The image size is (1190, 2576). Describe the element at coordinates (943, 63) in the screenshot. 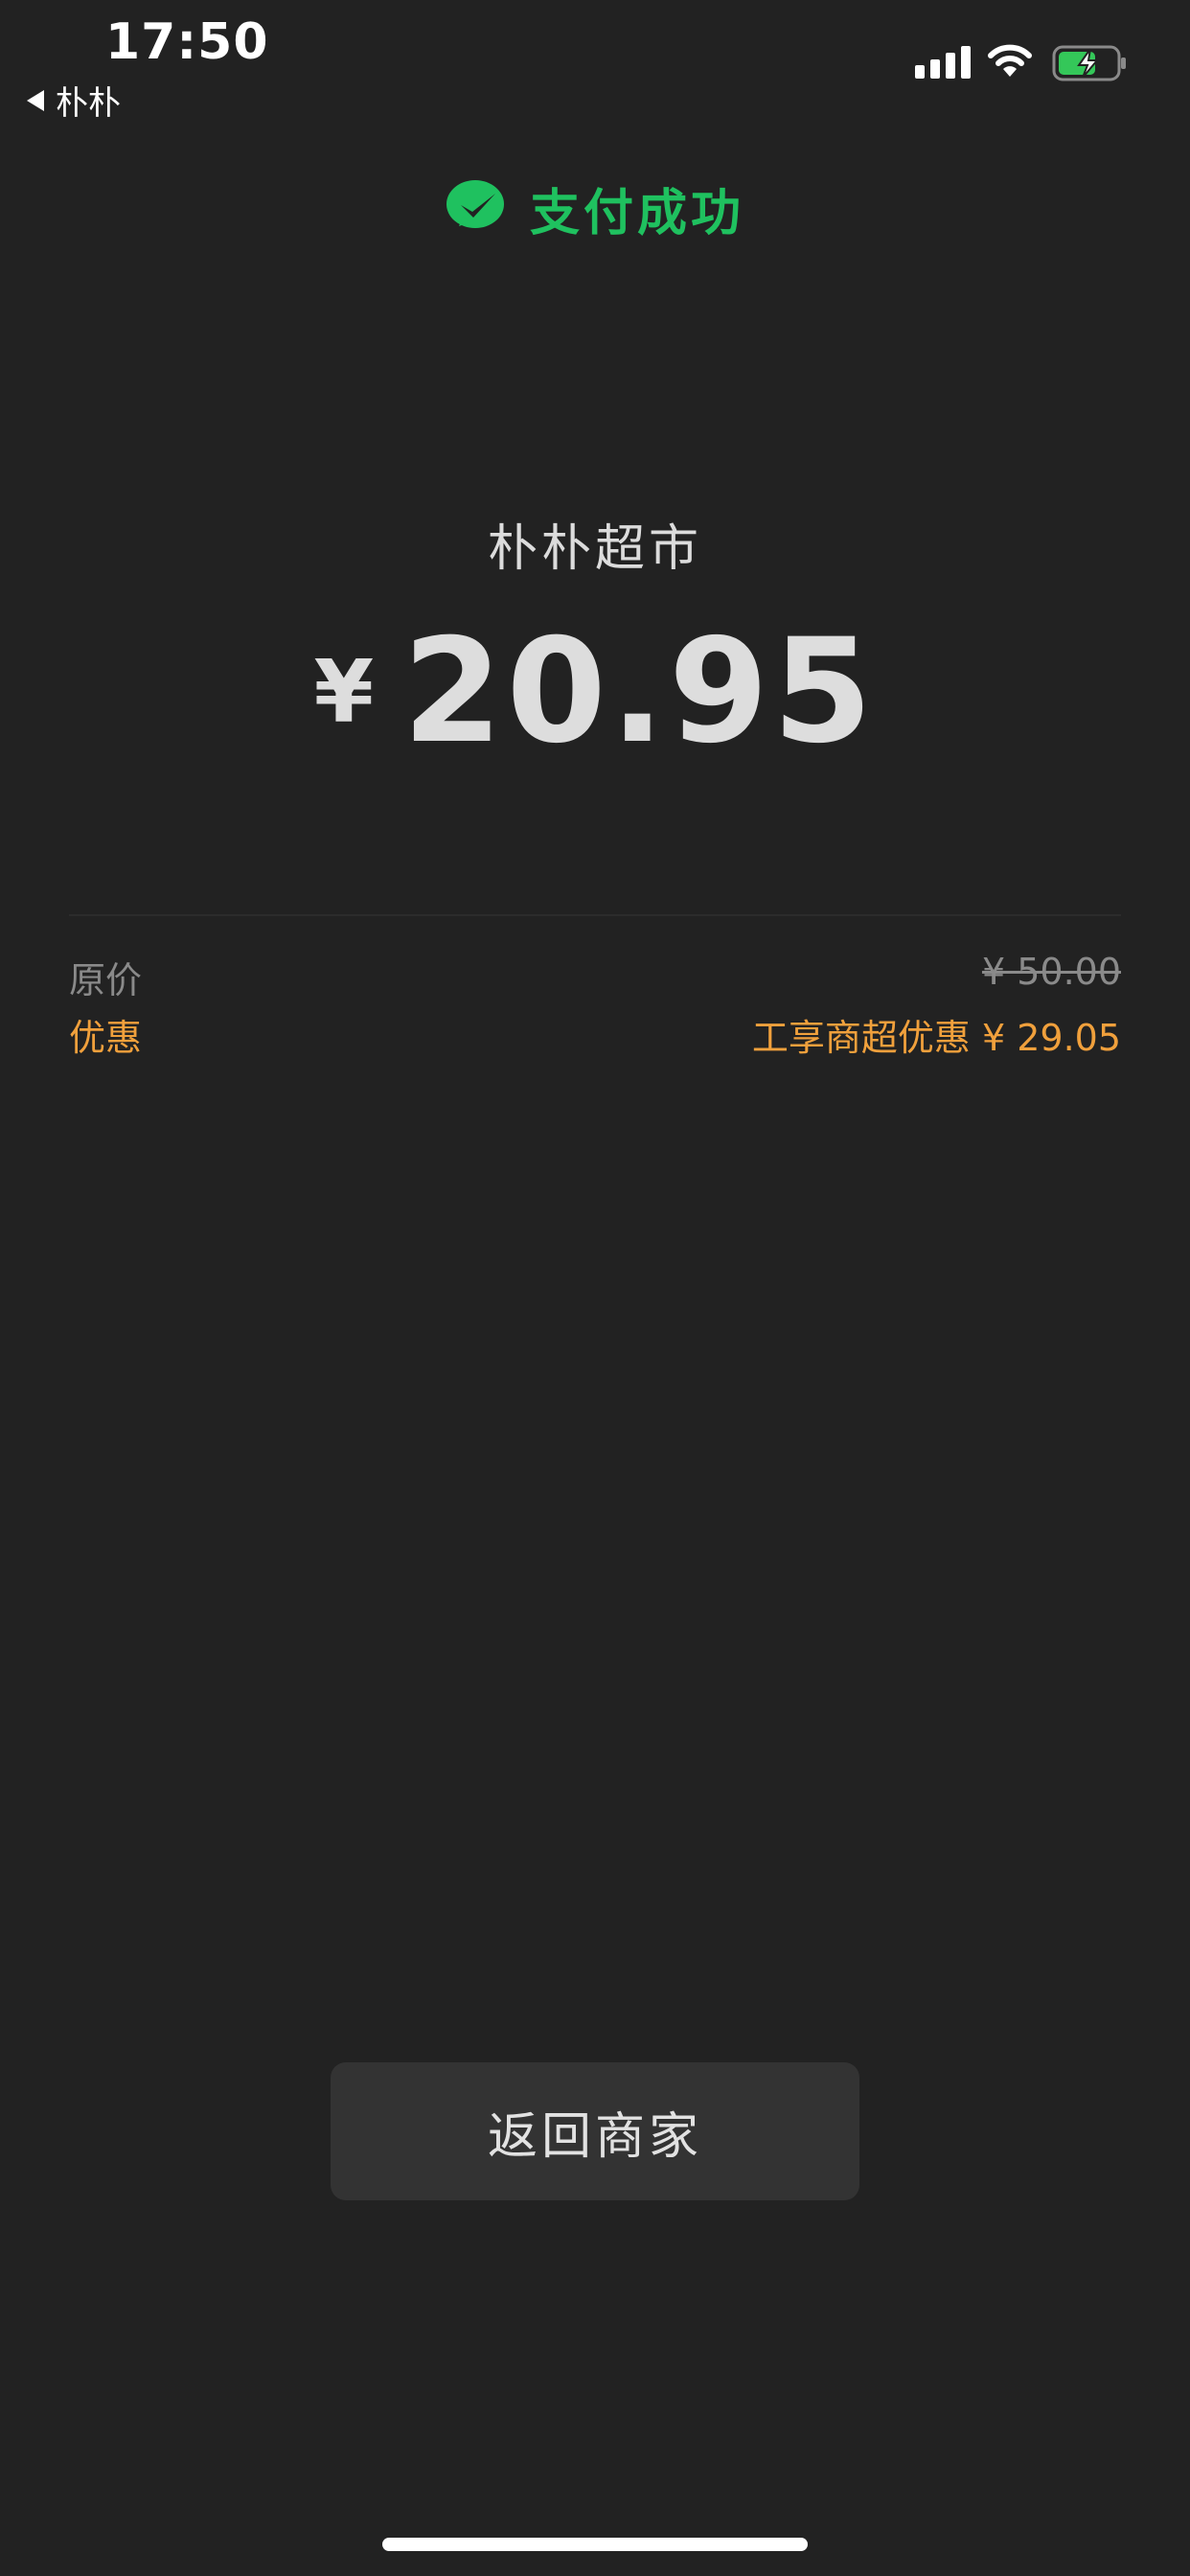

I see `cellular-signal-icon` at that location.